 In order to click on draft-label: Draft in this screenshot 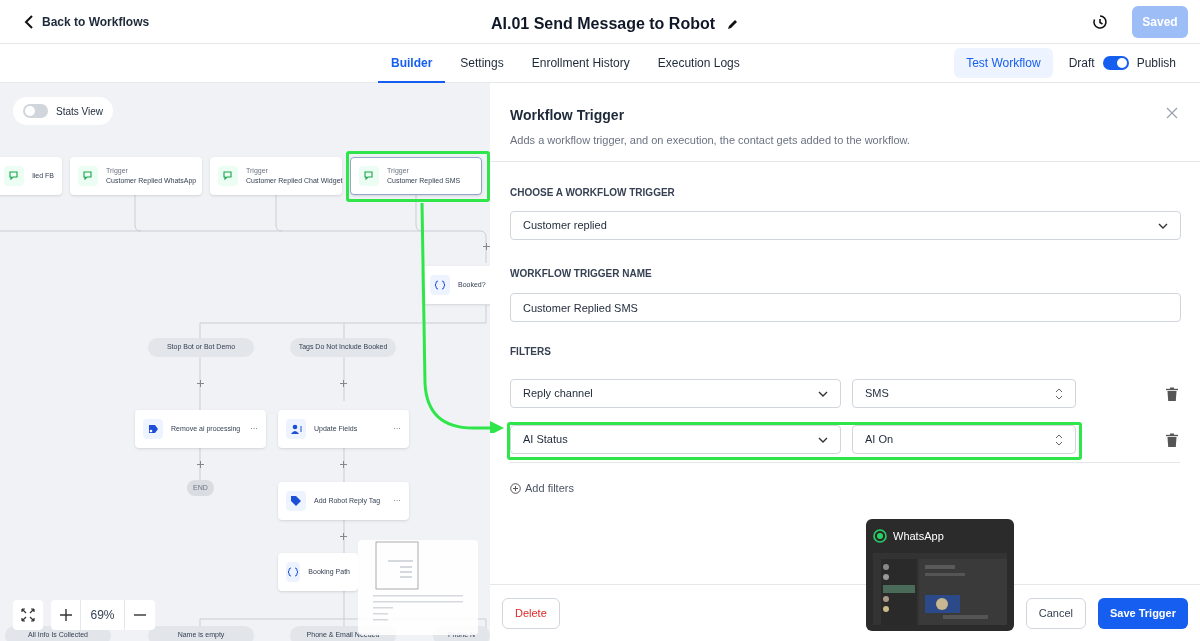, I will do `click(1081, 63)`.